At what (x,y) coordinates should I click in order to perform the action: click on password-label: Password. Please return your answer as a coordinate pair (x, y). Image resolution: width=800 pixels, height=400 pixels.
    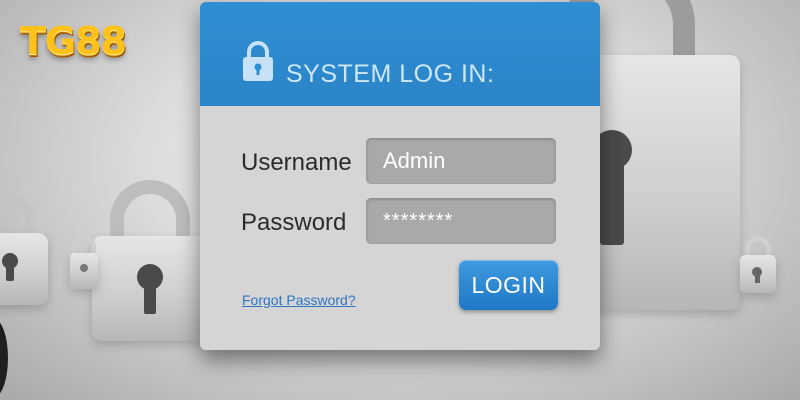
    Looking at the image, I should click on (294, 222).